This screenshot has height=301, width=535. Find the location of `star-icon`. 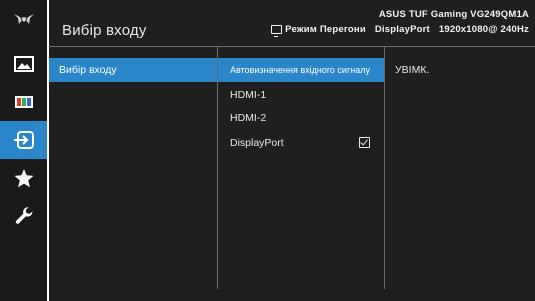

star-icon is located at coordinates (24, 178).